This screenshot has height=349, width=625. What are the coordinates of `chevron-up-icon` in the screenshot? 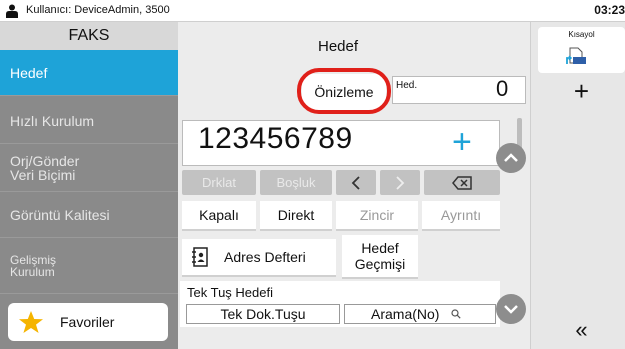 It's located at (511, 157).